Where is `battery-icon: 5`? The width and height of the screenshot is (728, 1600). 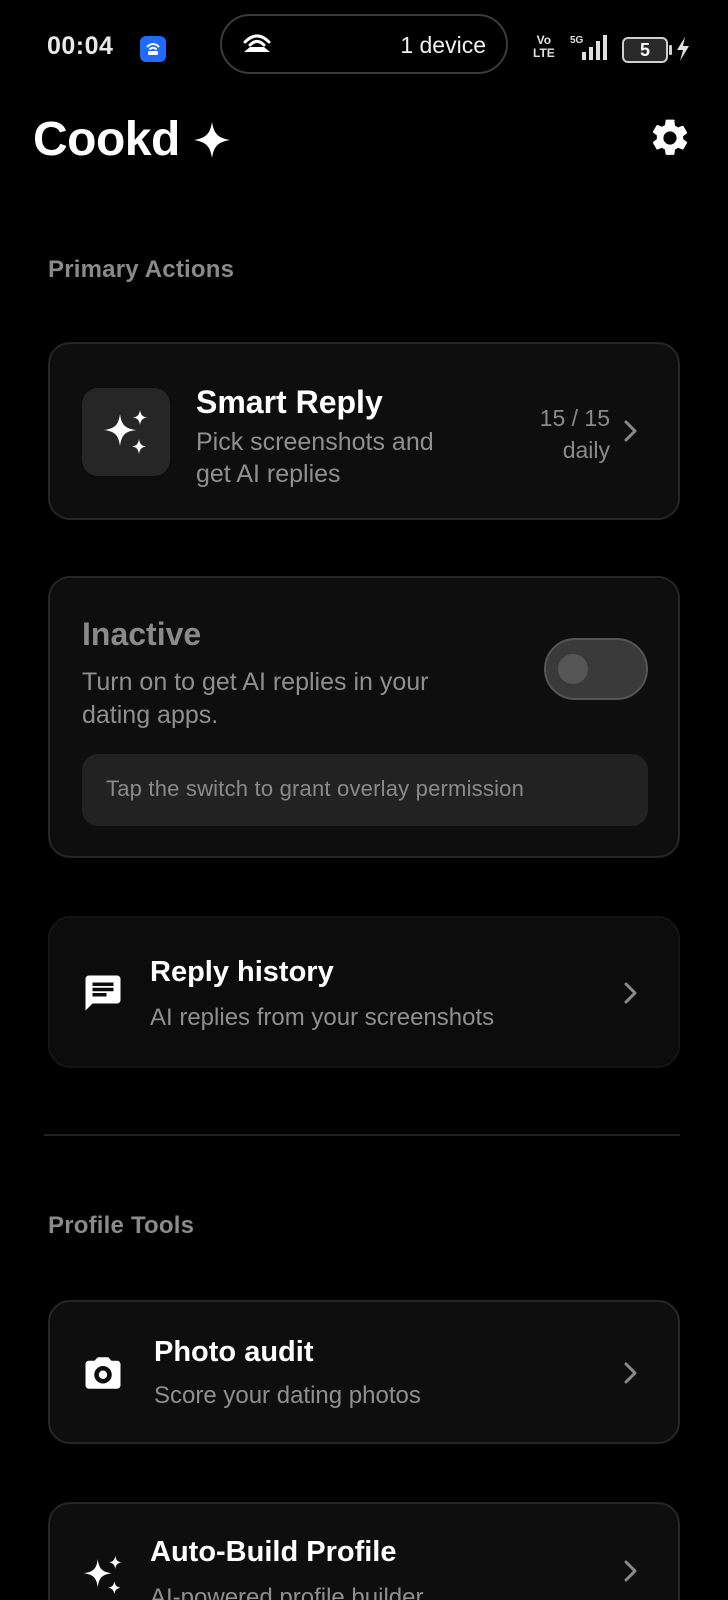 battery-icon: 5 is located at coordinates (647, 50).